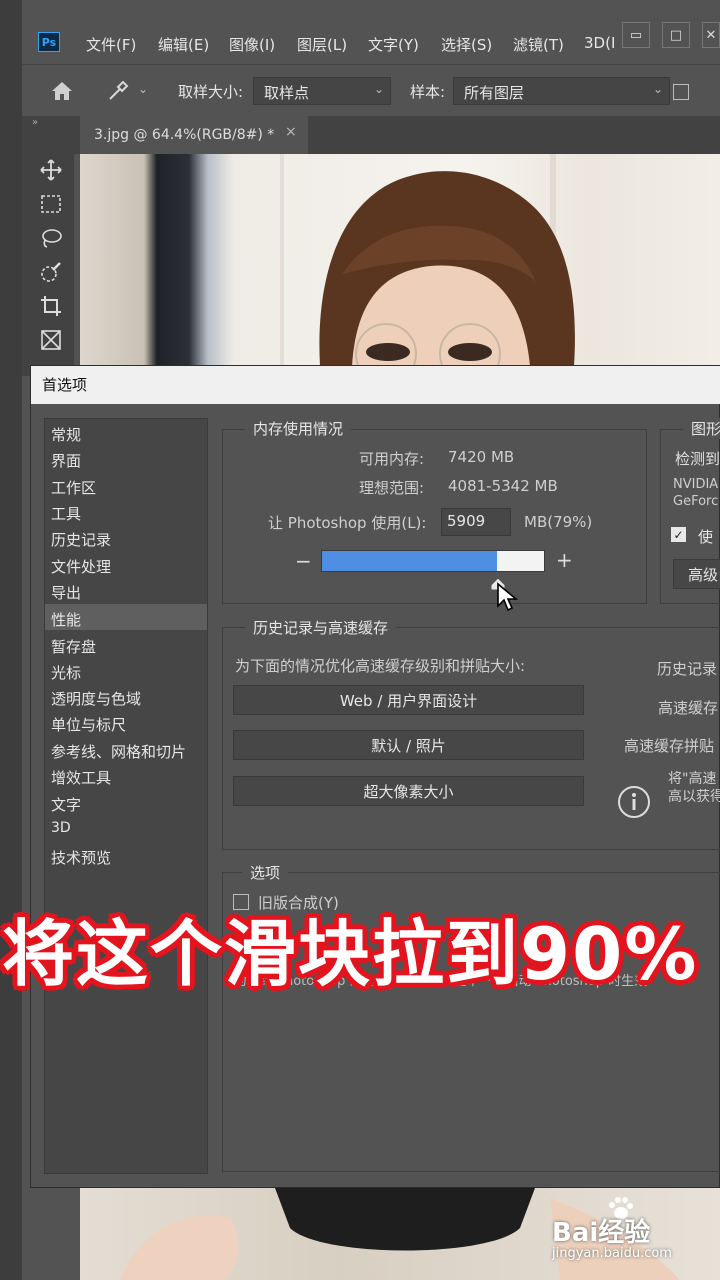 Image resolution: width=720 pixels, height=1280 pixels. I want to click on default-photos-button: 默认 / 照片, so click(408, 745).